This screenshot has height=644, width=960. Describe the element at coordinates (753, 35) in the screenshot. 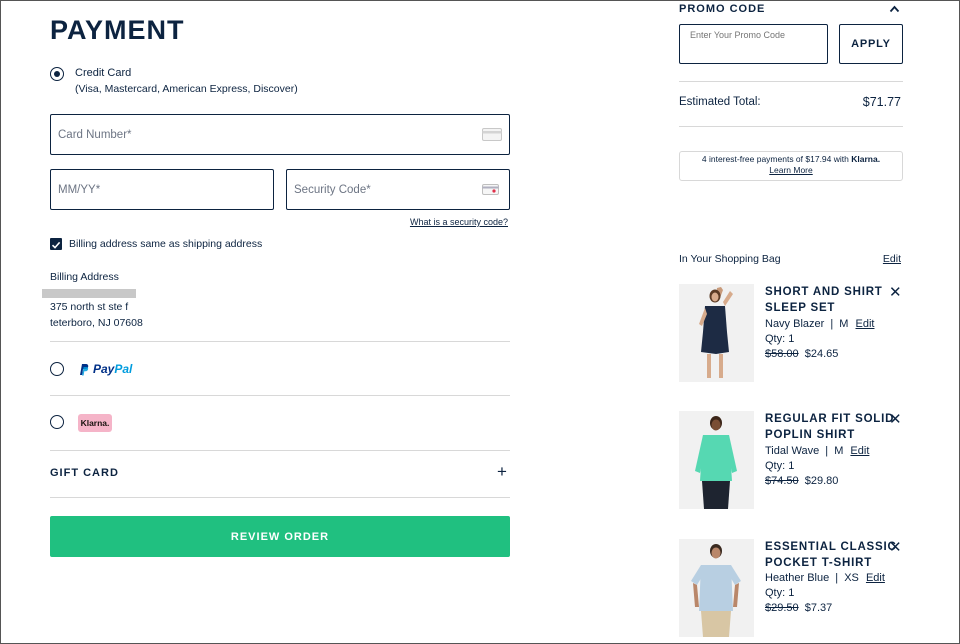

I see `promo-code-input` at that location.